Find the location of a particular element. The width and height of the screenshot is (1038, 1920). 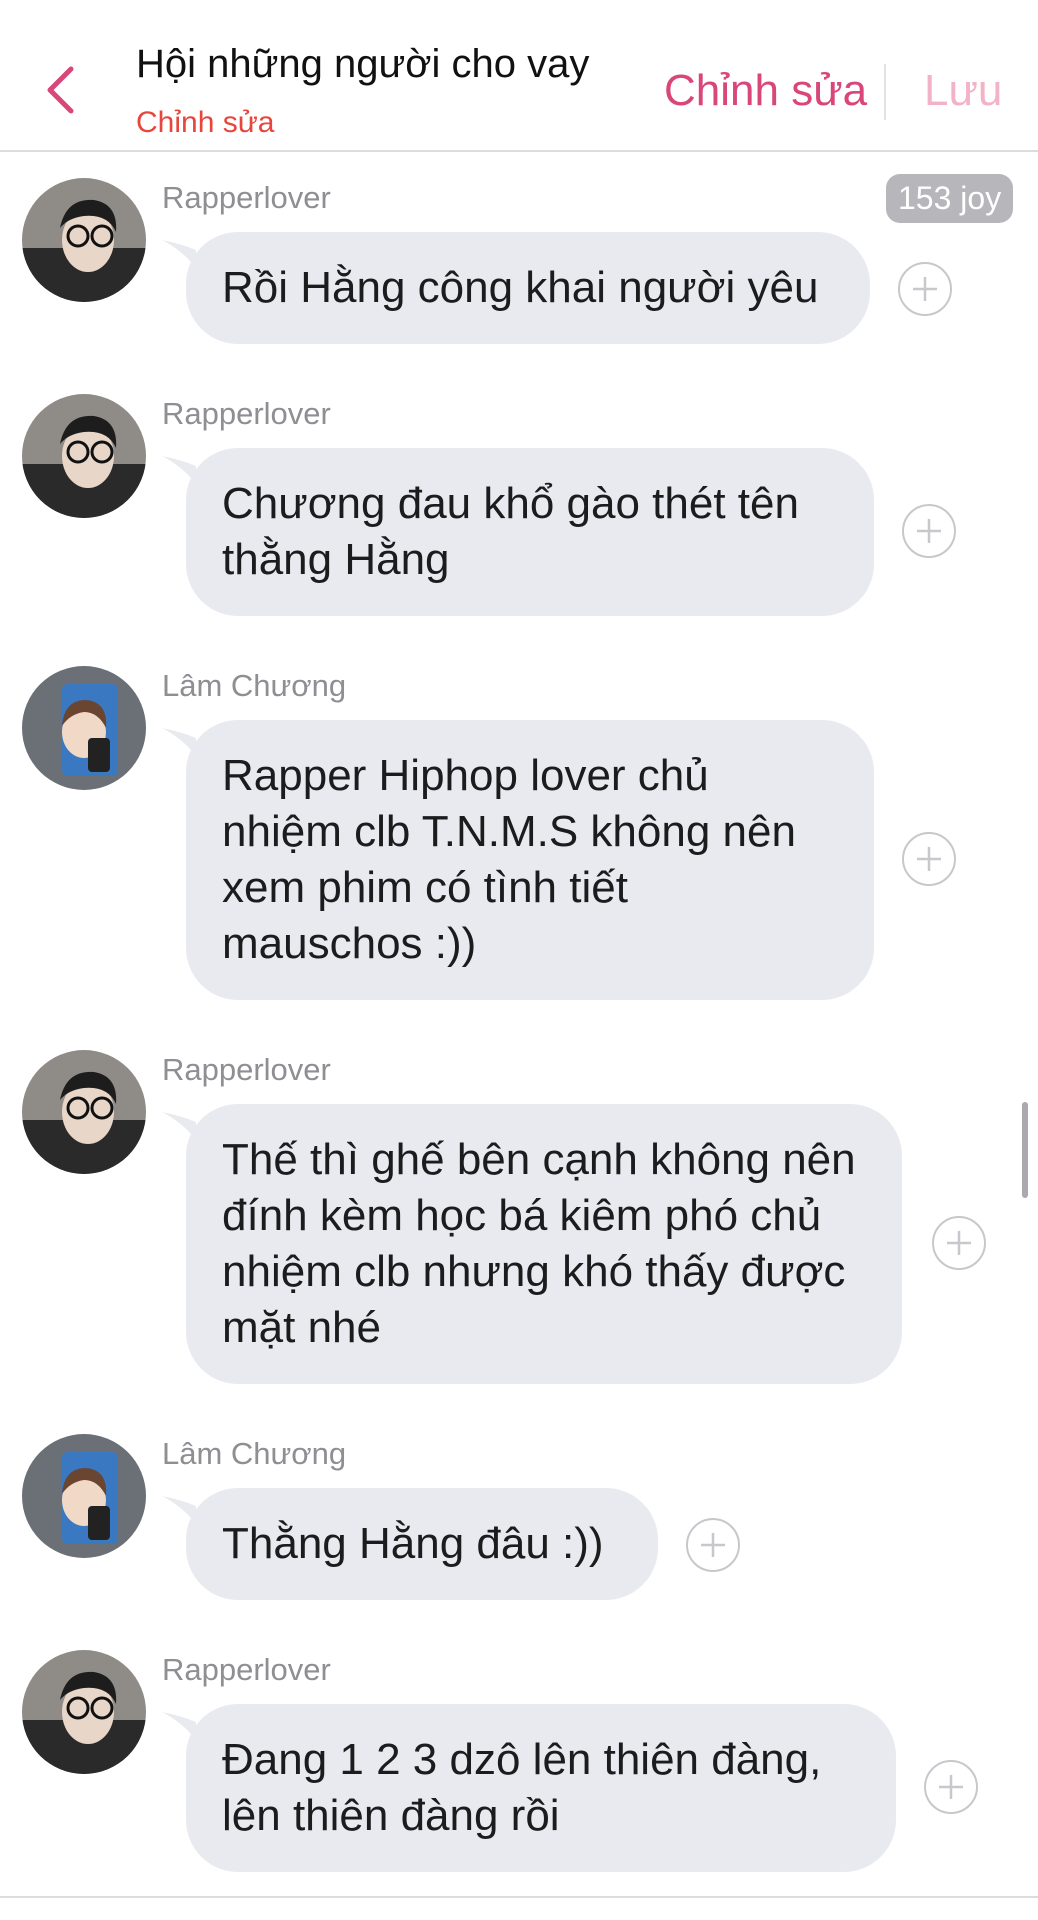

message-bubble: Chương đau khổ gào thét tên thằng Hằng is located at coordinates (530, 532).